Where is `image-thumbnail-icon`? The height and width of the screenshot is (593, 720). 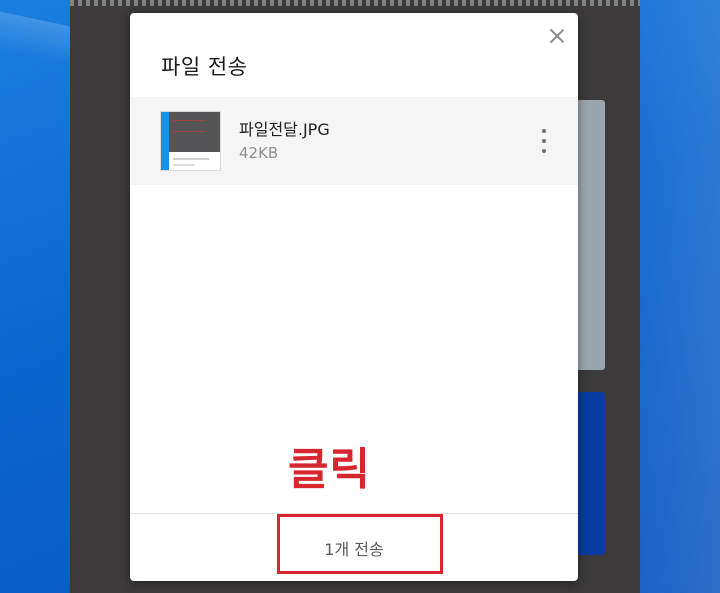
image-thumbnail-icon is located at coordinates (190, 141).